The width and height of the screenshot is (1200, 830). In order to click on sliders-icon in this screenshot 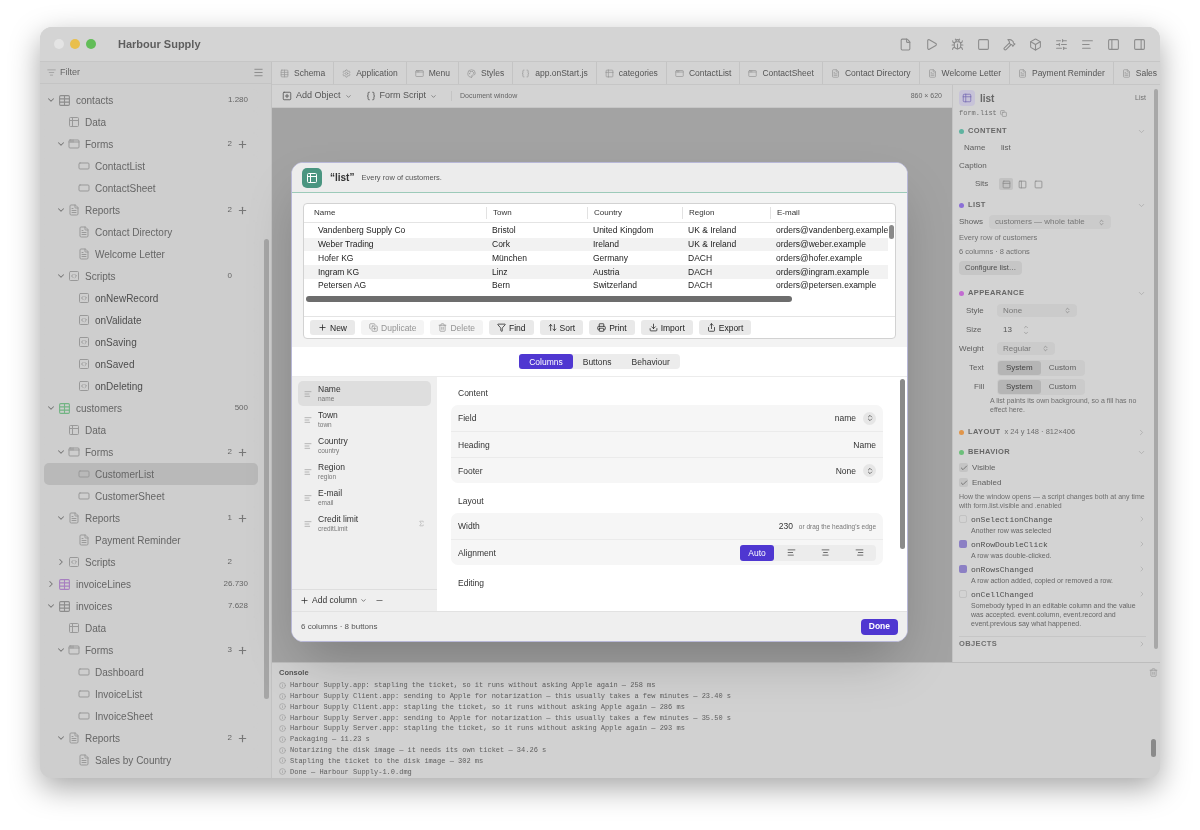, I will do `click(1061, 44)`.